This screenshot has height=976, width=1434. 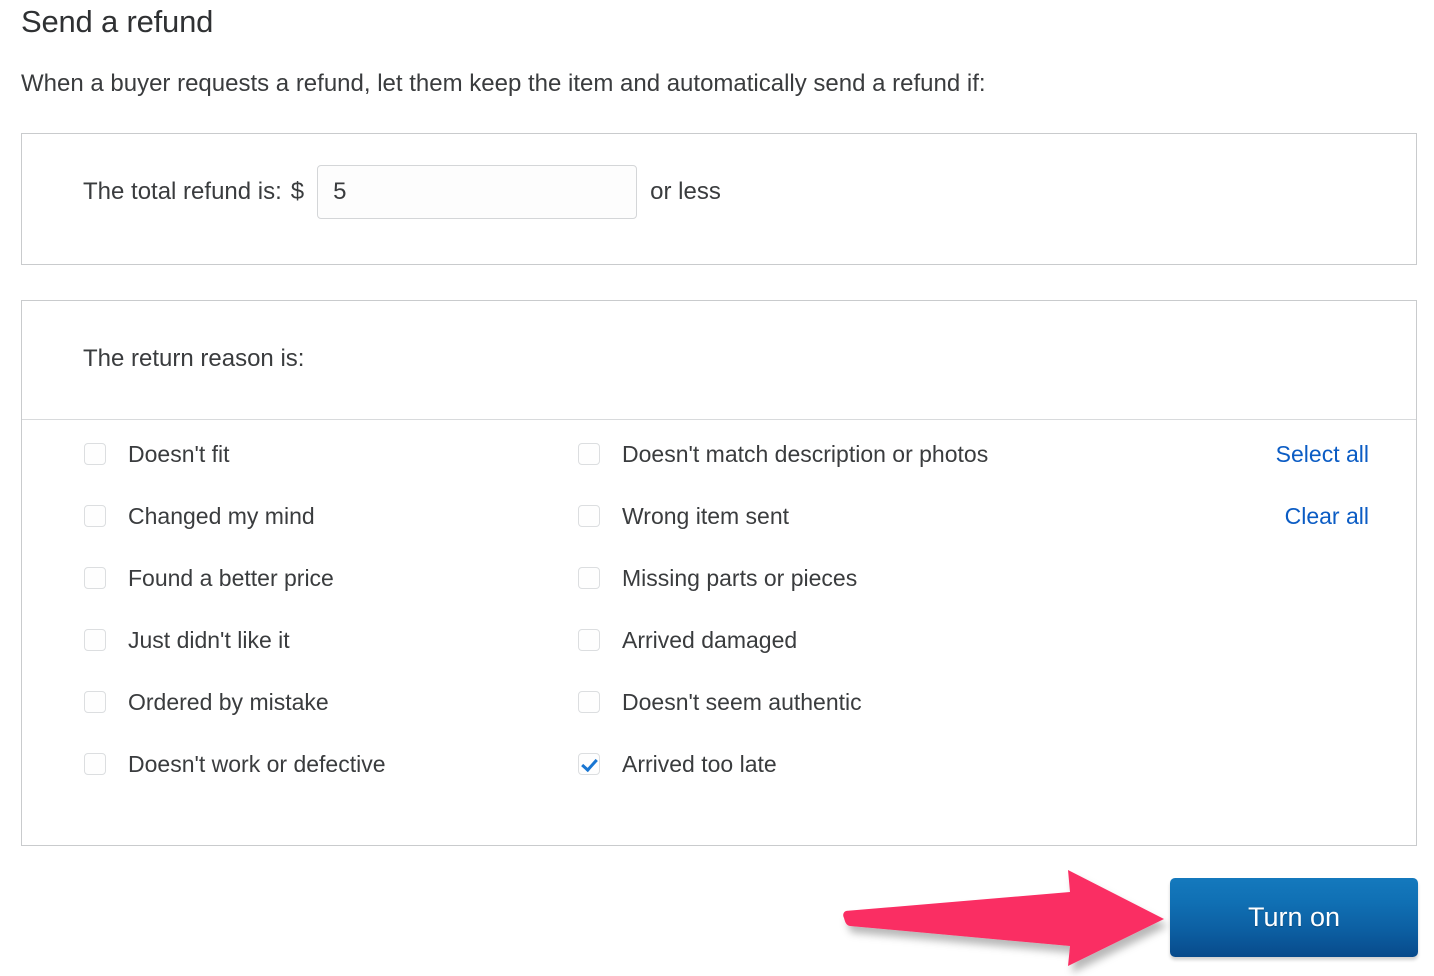 I want to click on clear-all-link: Clear all, so click(x=1269, y=516).